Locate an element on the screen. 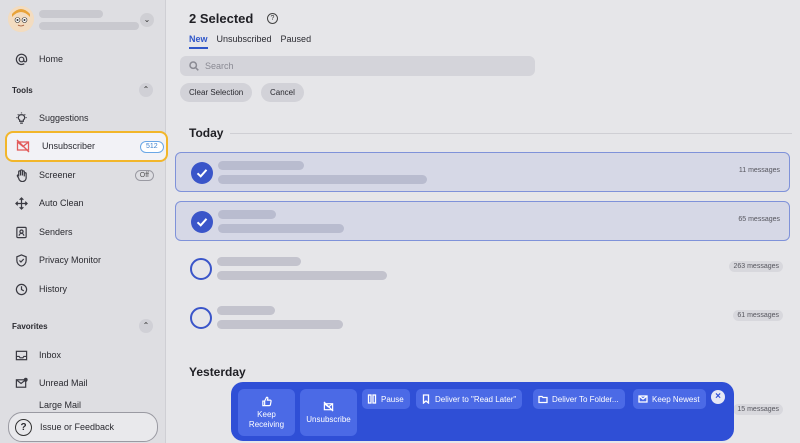 This screenshot has height=443, width=800. sidebar-item-label: Inbox is located at coordinates (50, 355).